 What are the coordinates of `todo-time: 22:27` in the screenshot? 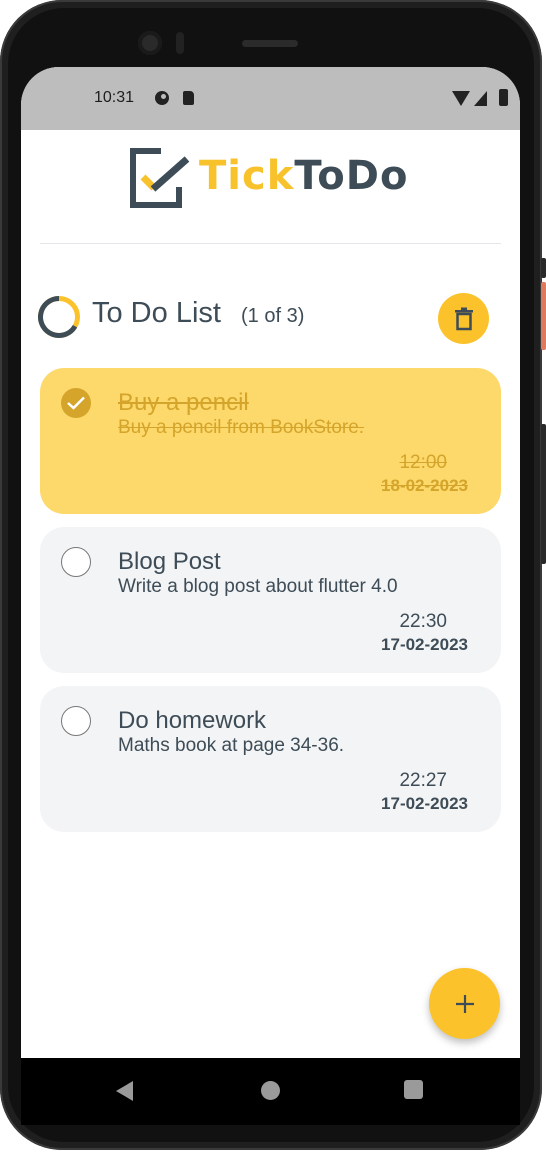 It's located at (423, 780).